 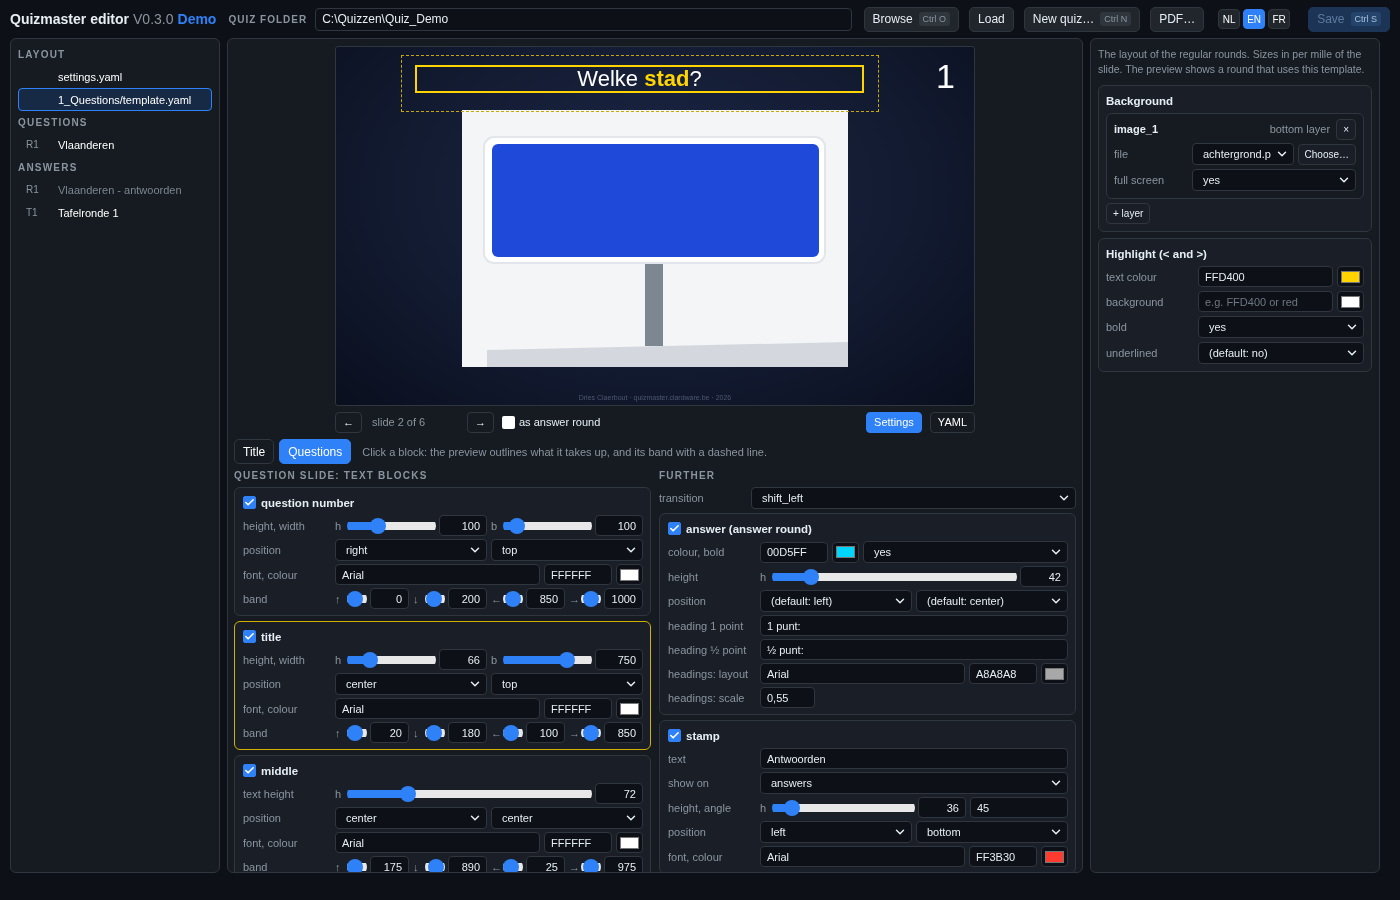 I want to click on arrow-label: ←, so click(x=495, y=598).